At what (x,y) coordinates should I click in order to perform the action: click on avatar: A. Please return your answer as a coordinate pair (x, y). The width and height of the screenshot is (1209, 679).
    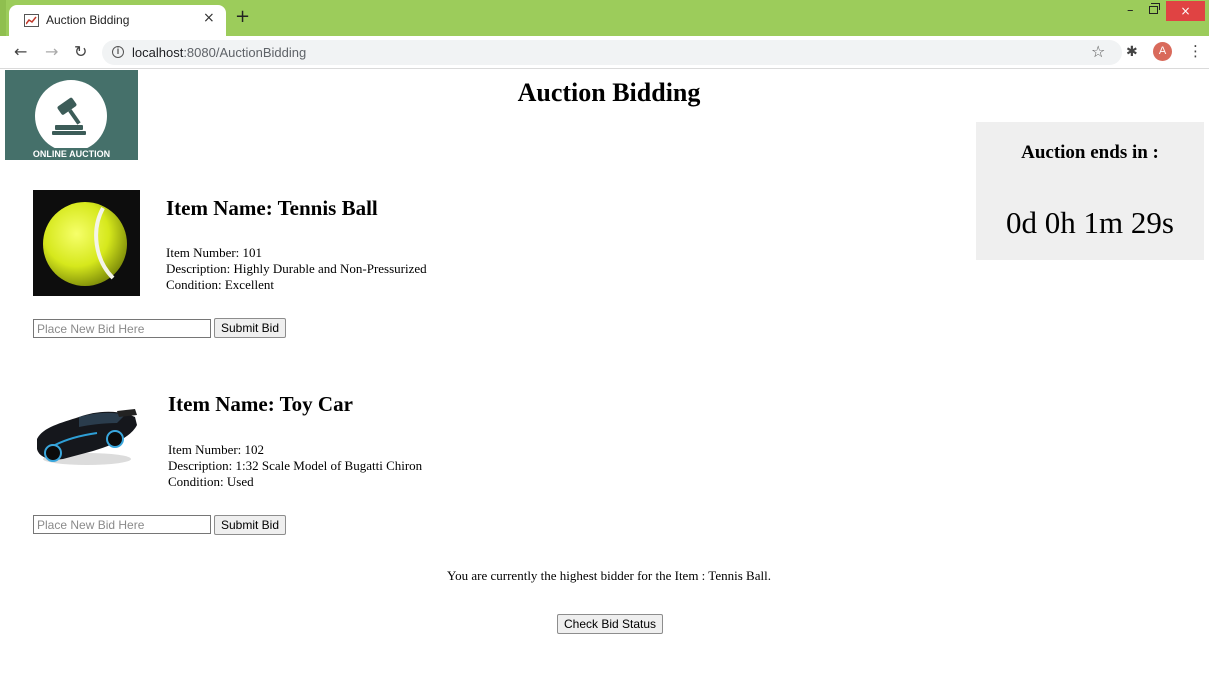
    Looking at the image, I should click on (1162, 51).